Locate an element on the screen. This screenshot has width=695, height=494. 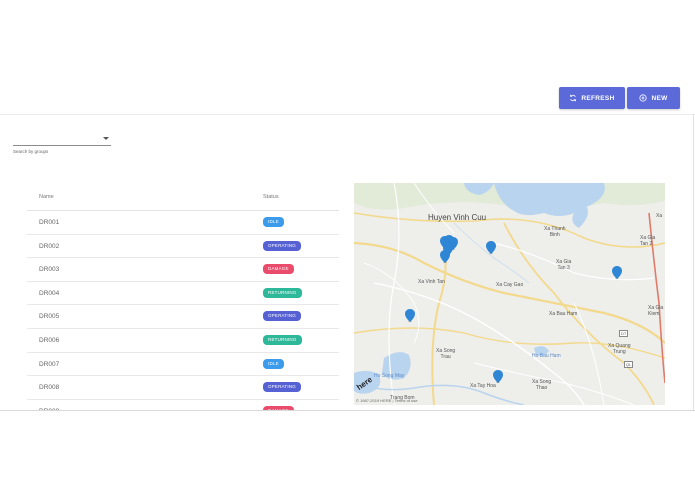
map-label-huyen-vinh-cuu: Huyen Vinh Cuu is located at coordinates (457, 217).